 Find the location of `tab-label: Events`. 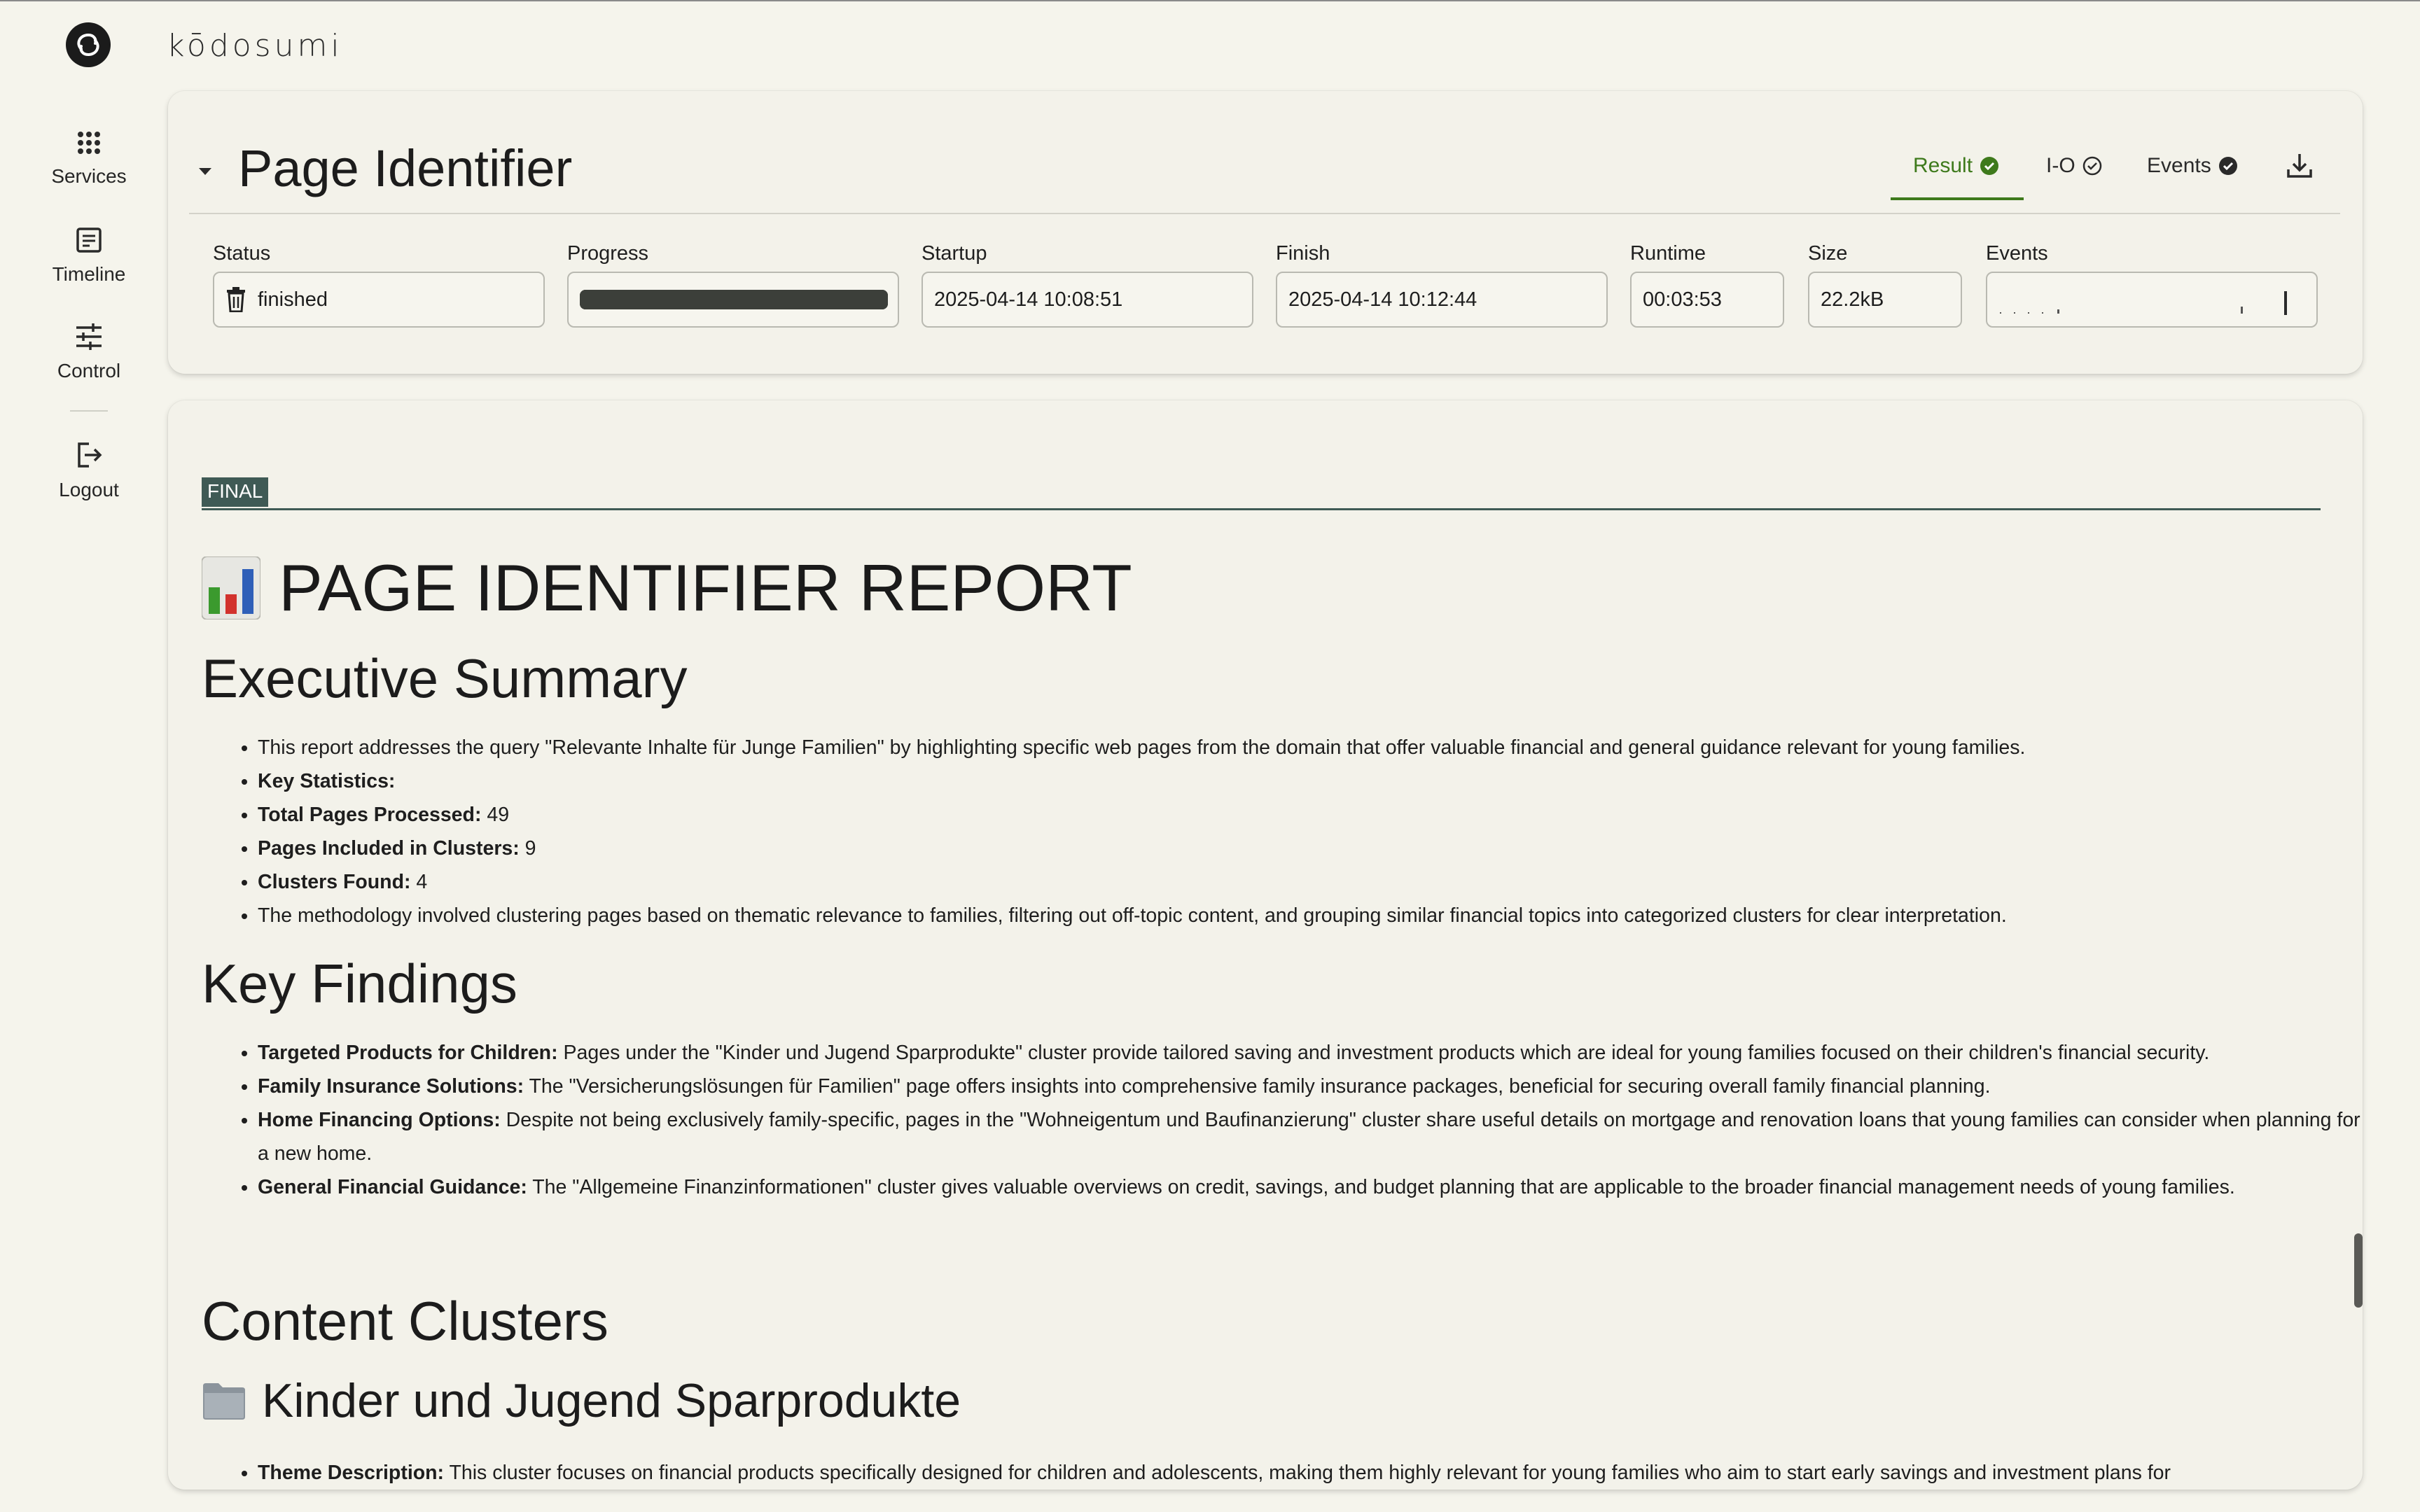

tab-label: Events is located at coordinates (2179, 165).